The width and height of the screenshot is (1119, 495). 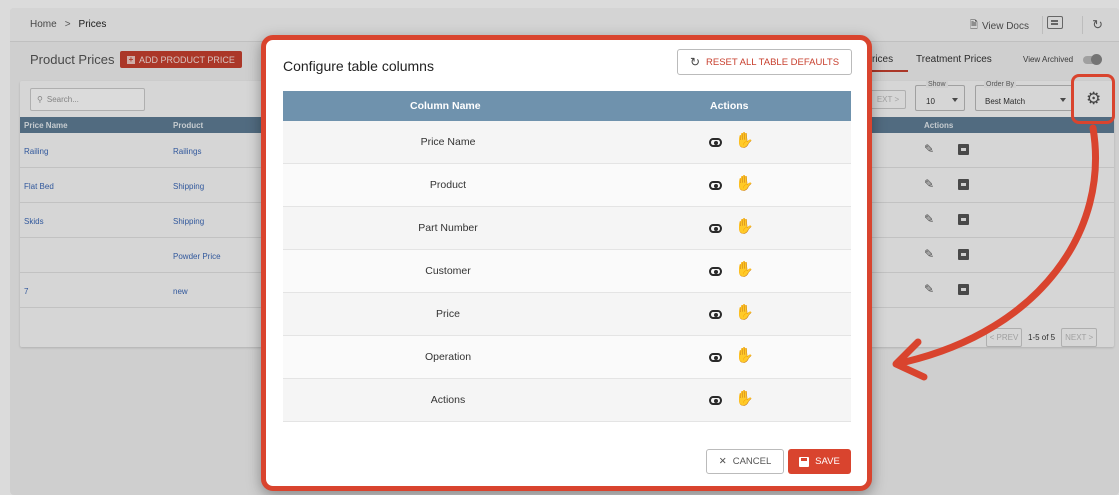 I want to click on view-archived-toggle, so click(x=1092, y=59).